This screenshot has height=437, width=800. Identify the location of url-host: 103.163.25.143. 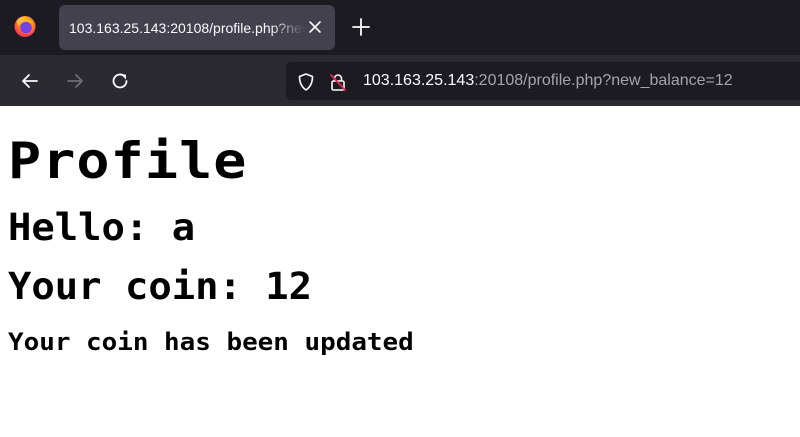
(419, 80).